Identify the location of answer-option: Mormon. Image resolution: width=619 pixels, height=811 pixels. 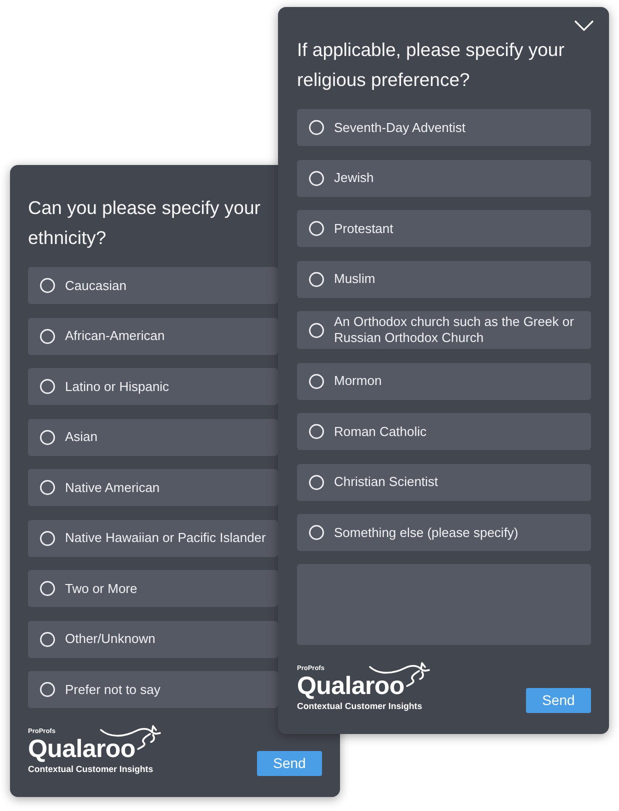
(444, 381).